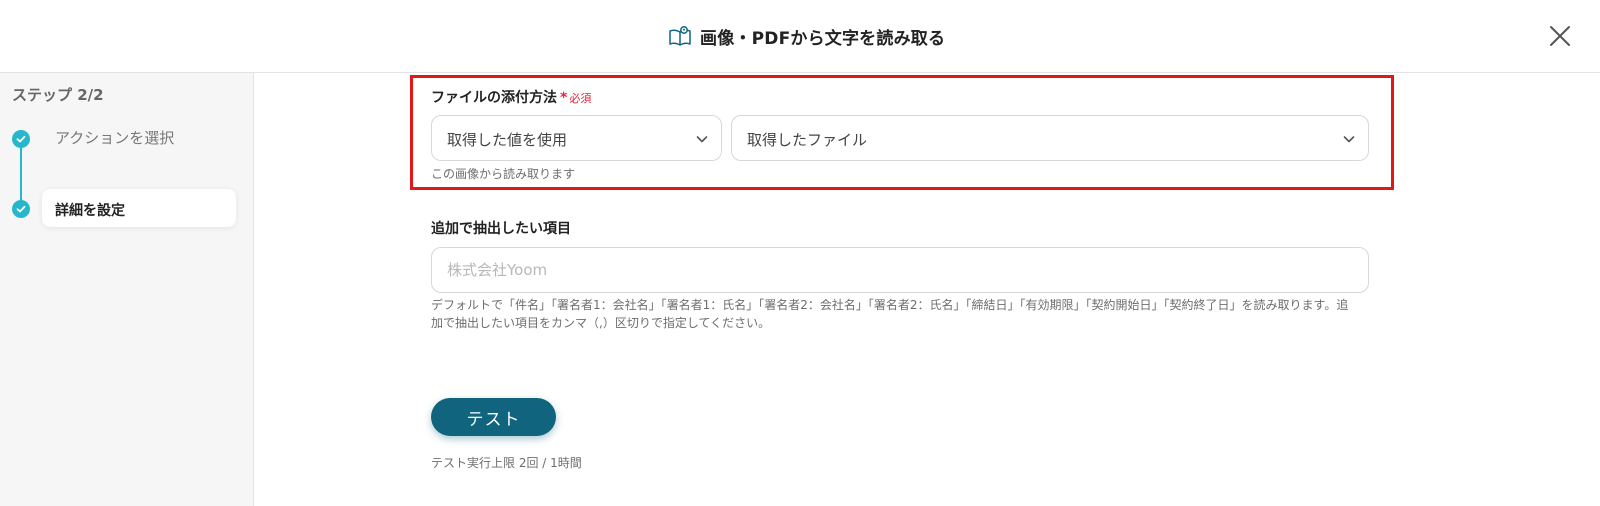  I want to click on dialog-header: 画像・PDFから文字を読み取る, so click(800, 36).